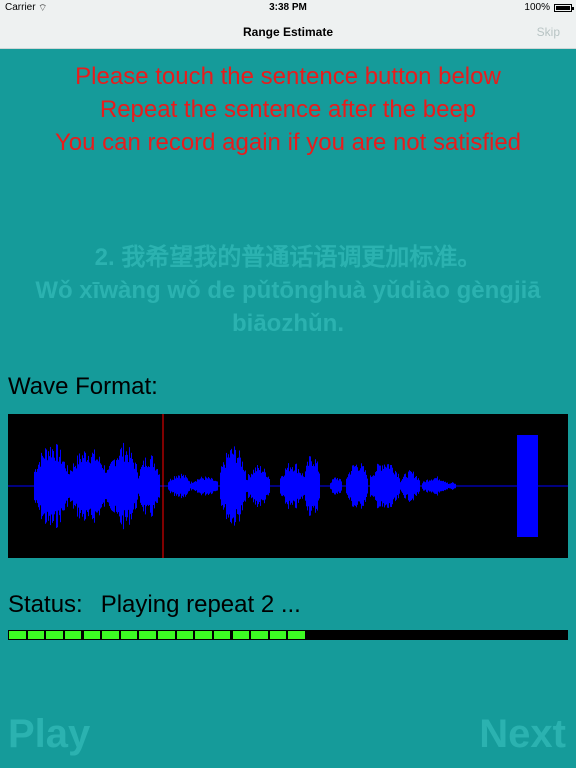  What do you see at coordinates (288, 109) in the screenshot?
I see `instruction-line: Repeat the sentence after the beep` at bounding box center [288, 109].